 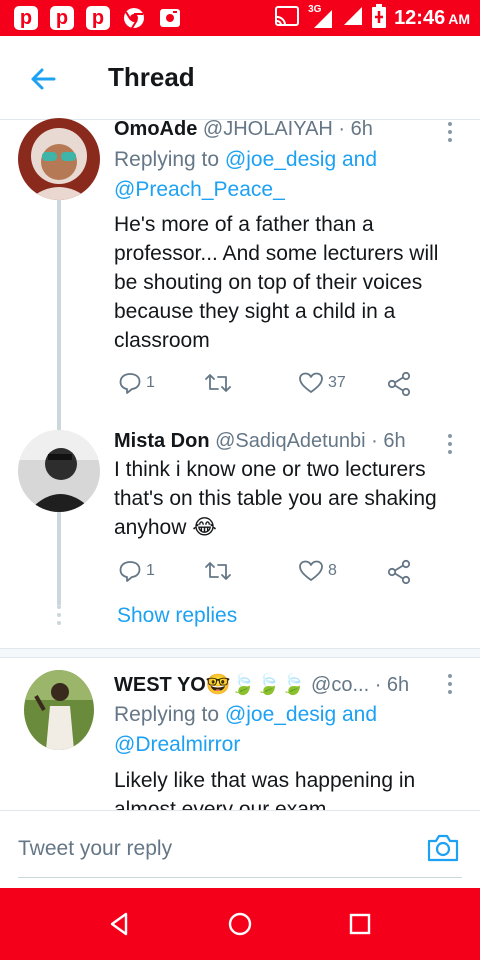 I want to click on author-name: WEST YO🤓🍃🍃🍃, so click(x=209, y=685).